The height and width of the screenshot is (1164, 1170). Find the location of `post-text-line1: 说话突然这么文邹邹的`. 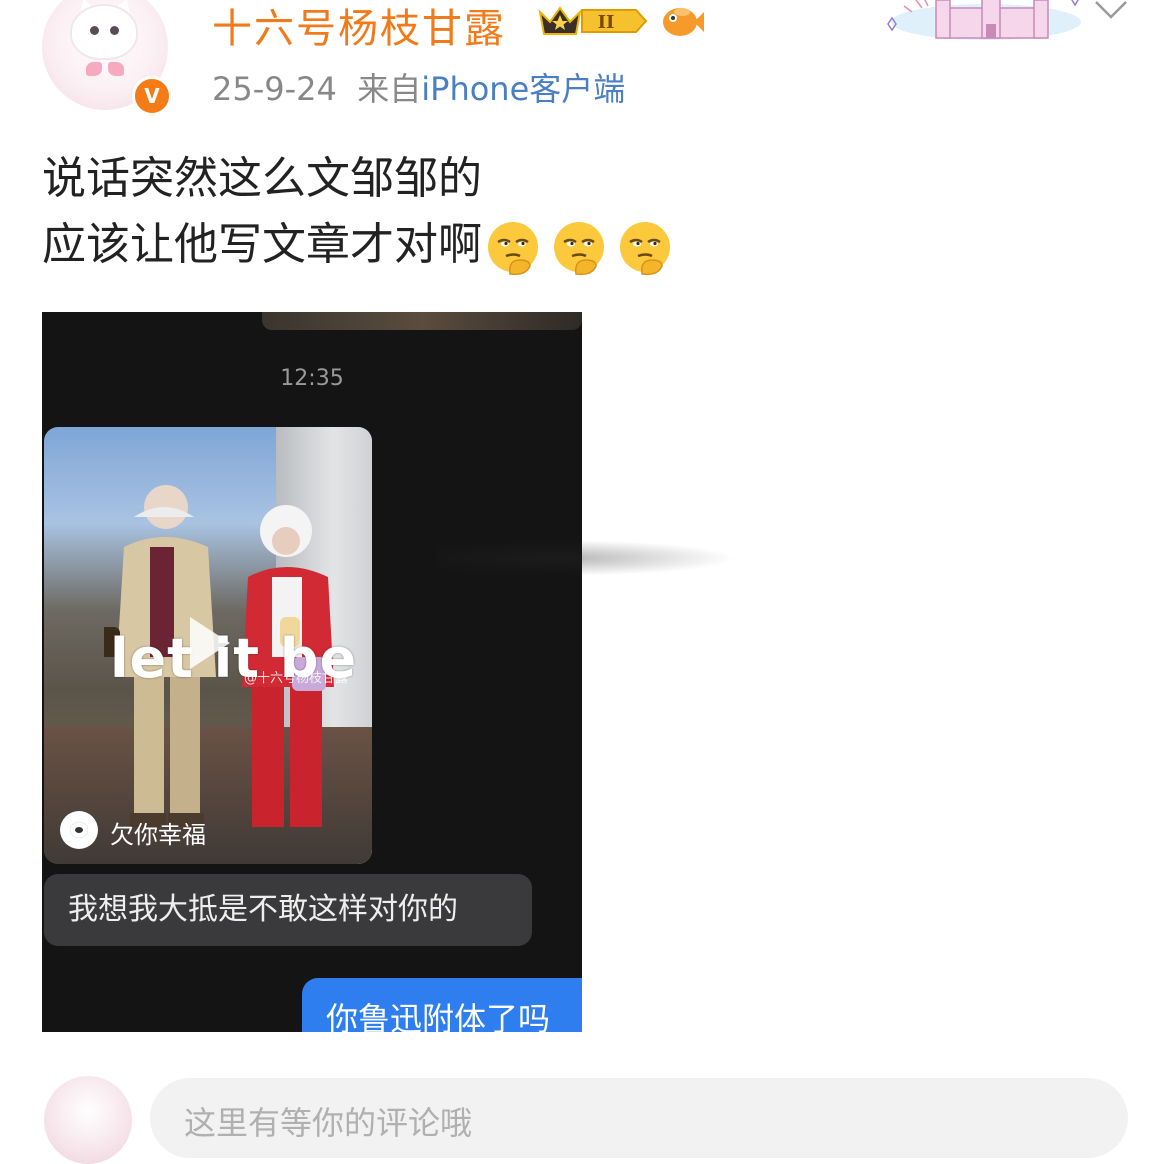

post-text-line1: 说话突然这么文邹邹的 is located at coordinates (262, 178).